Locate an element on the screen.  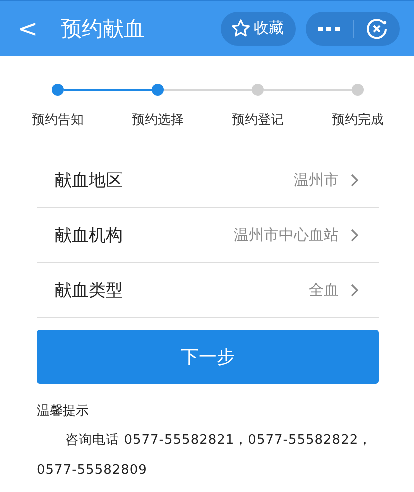
step-label: 预约选择 is located at coordinates (158, 120).